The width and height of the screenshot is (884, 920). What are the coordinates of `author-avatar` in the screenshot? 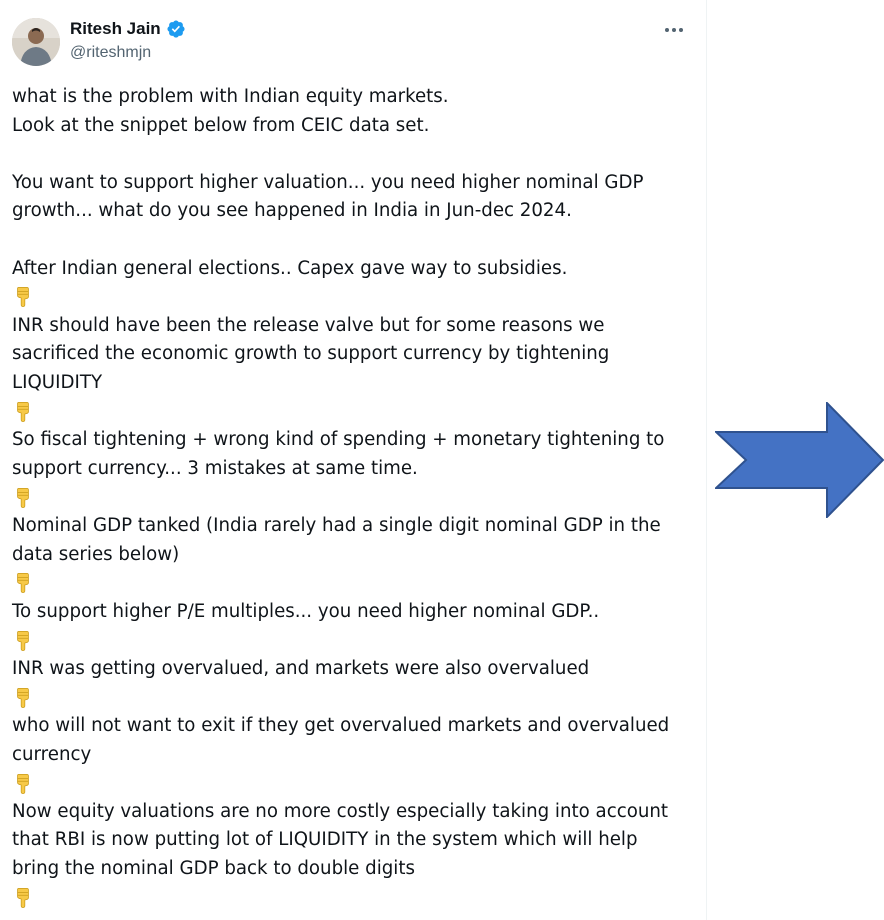 It's located at (36, 42).